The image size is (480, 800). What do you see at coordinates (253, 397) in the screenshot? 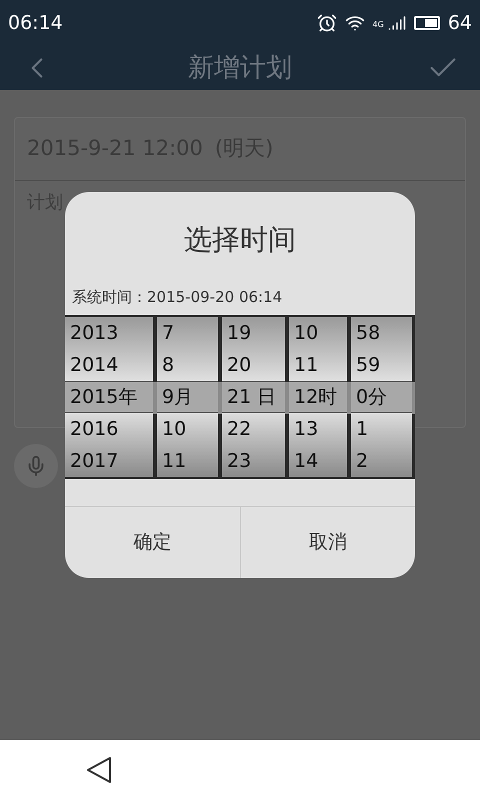
I see `wheel-item: 21 日` at bounding box center [253, 397].